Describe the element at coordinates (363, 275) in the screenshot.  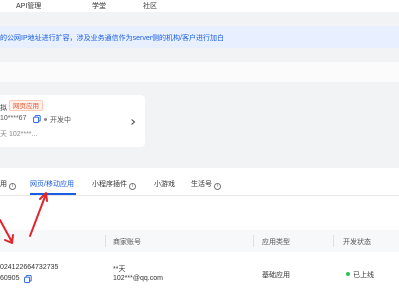
I see `row-dev-status: 已上线` at that location.